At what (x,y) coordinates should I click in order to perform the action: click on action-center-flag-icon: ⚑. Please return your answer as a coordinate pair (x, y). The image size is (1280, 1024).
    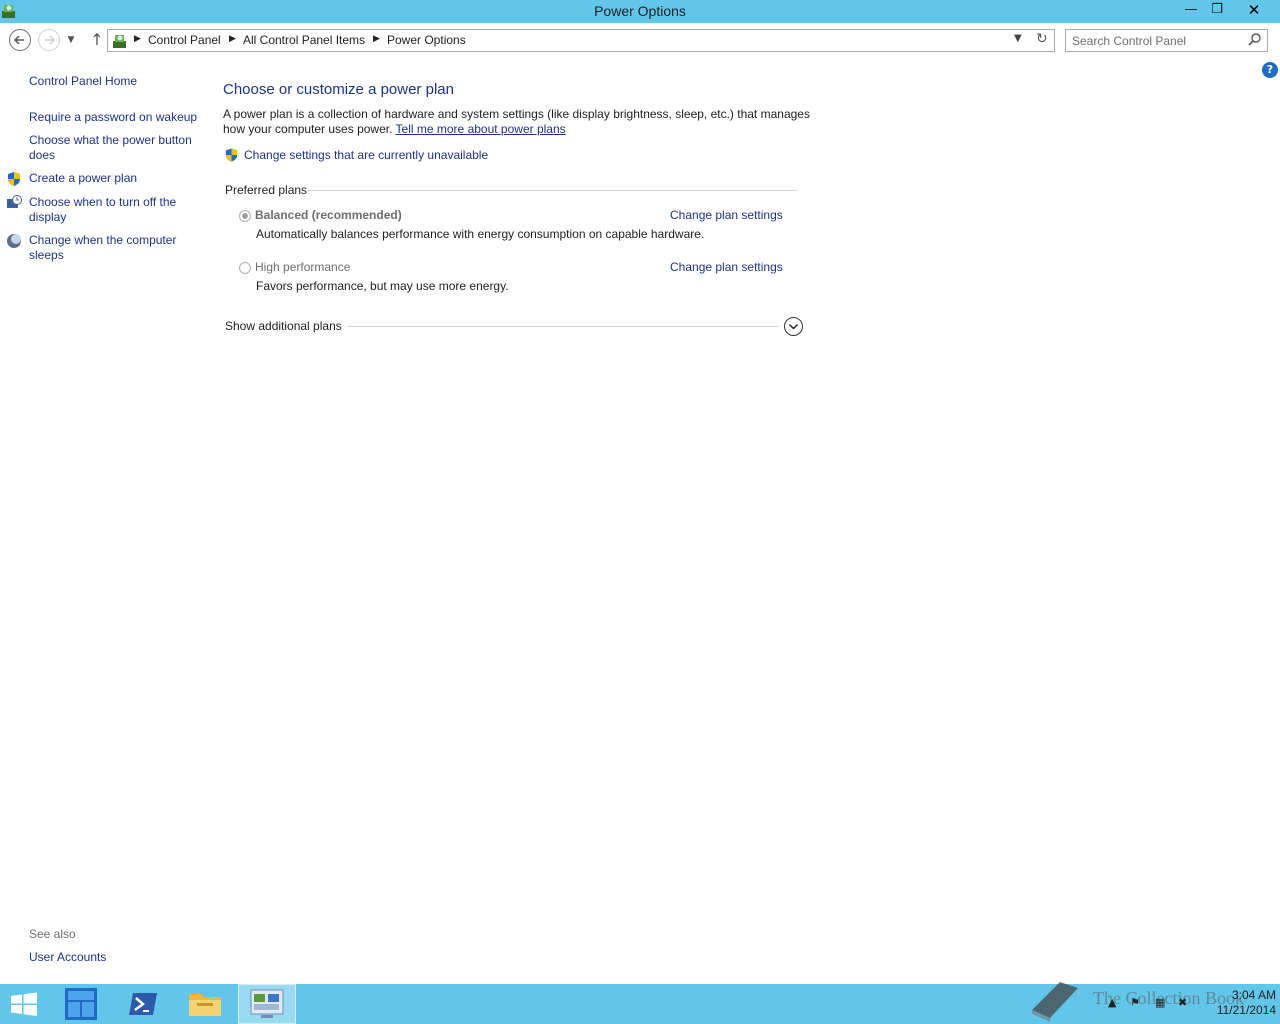
    Looking at the image, I should click on (1135, 1002).